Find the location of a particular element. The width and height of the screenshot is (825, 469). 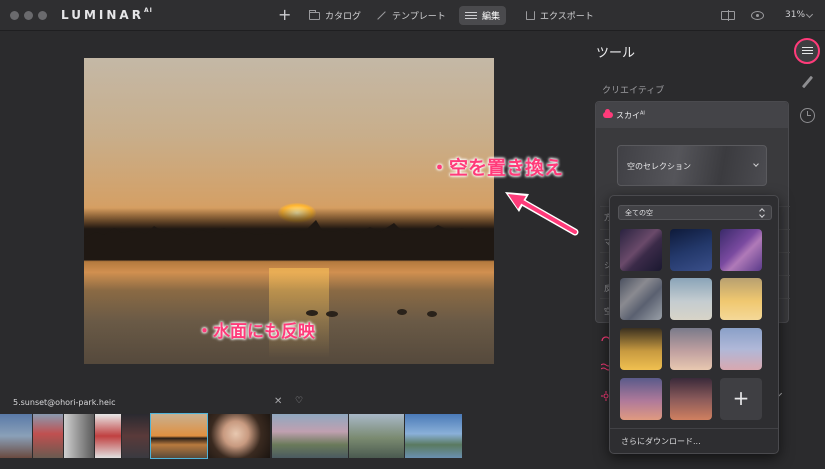

zoom-level: 31% is located at coordinates (795, 15).